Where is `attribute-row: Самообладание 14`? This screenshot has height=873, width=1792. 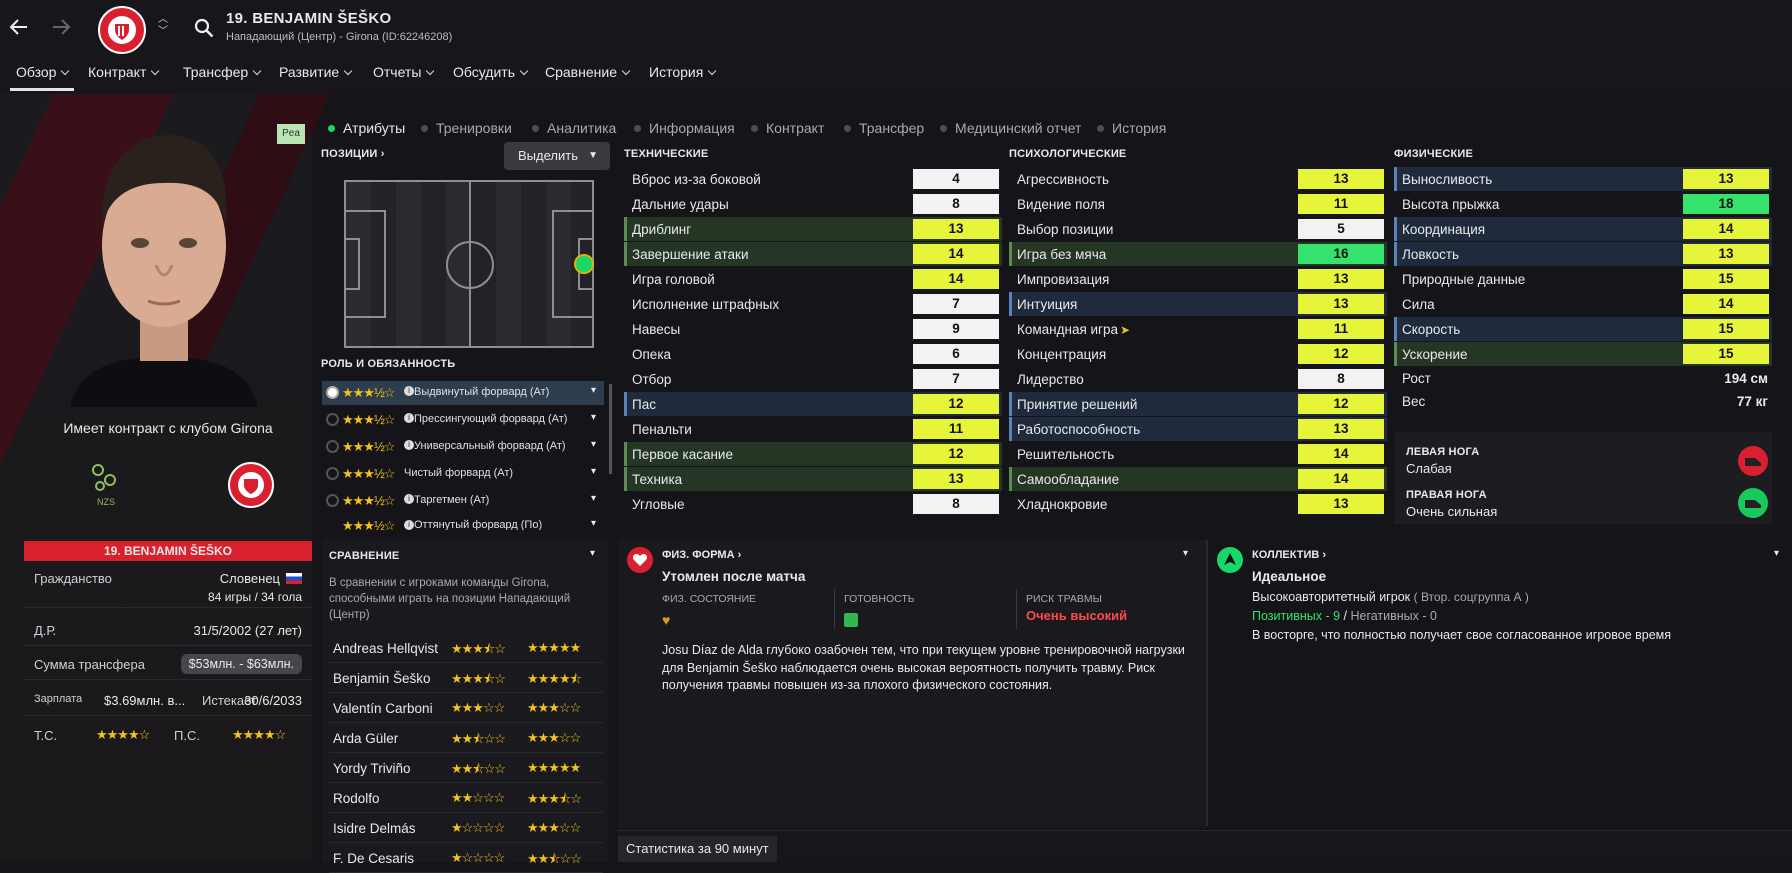 attribute-row: Самообладание 14 is located at coordinates (1198, 479).